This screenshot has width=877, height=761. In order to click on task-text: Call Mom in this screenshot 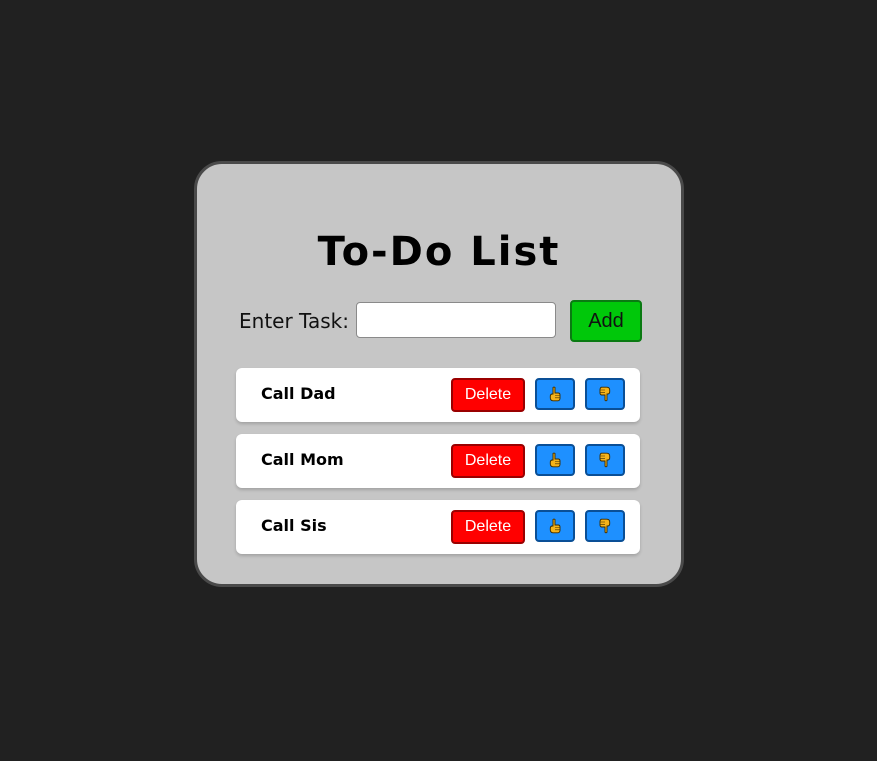, I will do `click(302, 459)`.